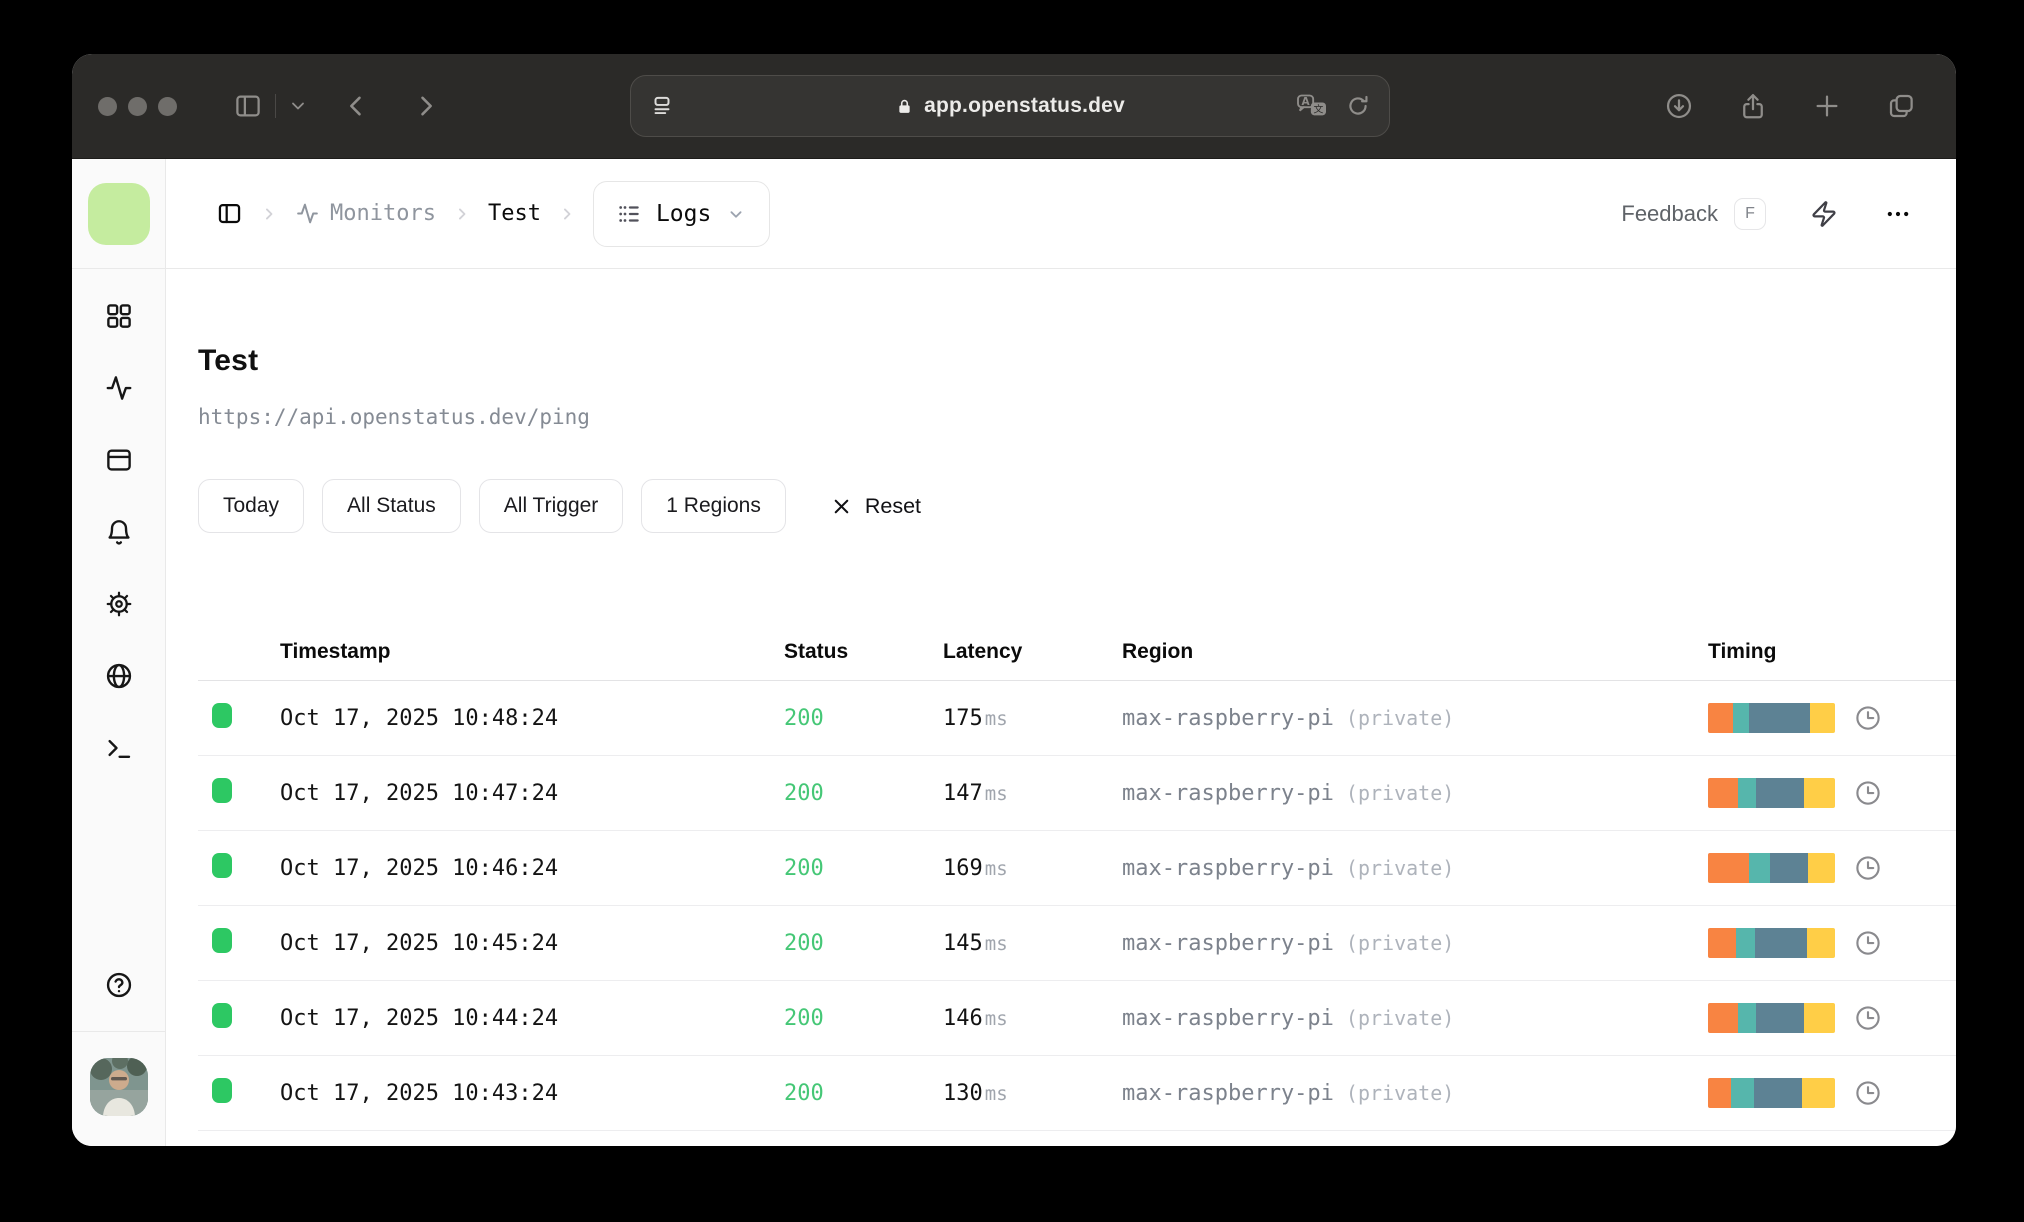 The image size is (2024, 1222). Describe the element at coordinates (426, 106) in the screenshot. I see `forward-icon` at that location.